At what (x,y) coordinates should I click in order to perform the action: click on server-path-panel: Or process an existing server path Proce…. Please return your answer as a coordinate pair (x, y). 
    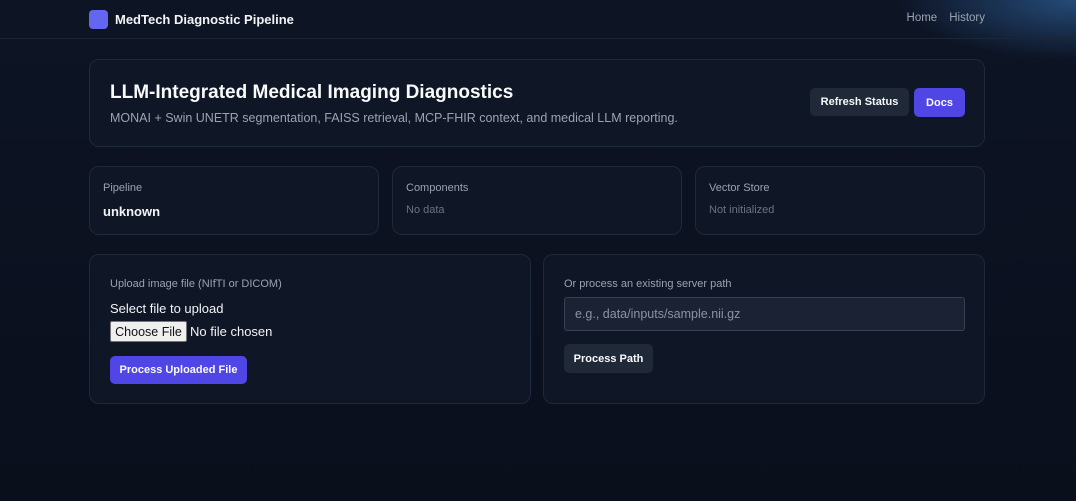
    Looking at the image, I should click on (764, 329).